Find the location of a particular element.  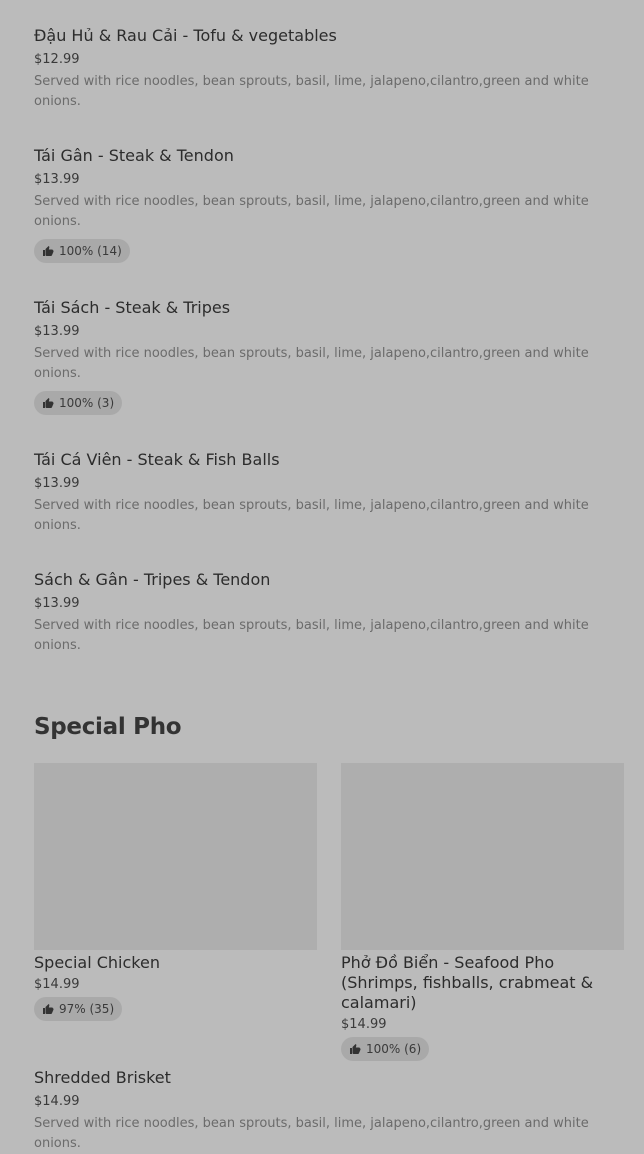

rating-badge: 100% (6) is located at coordinates (385, 1049).